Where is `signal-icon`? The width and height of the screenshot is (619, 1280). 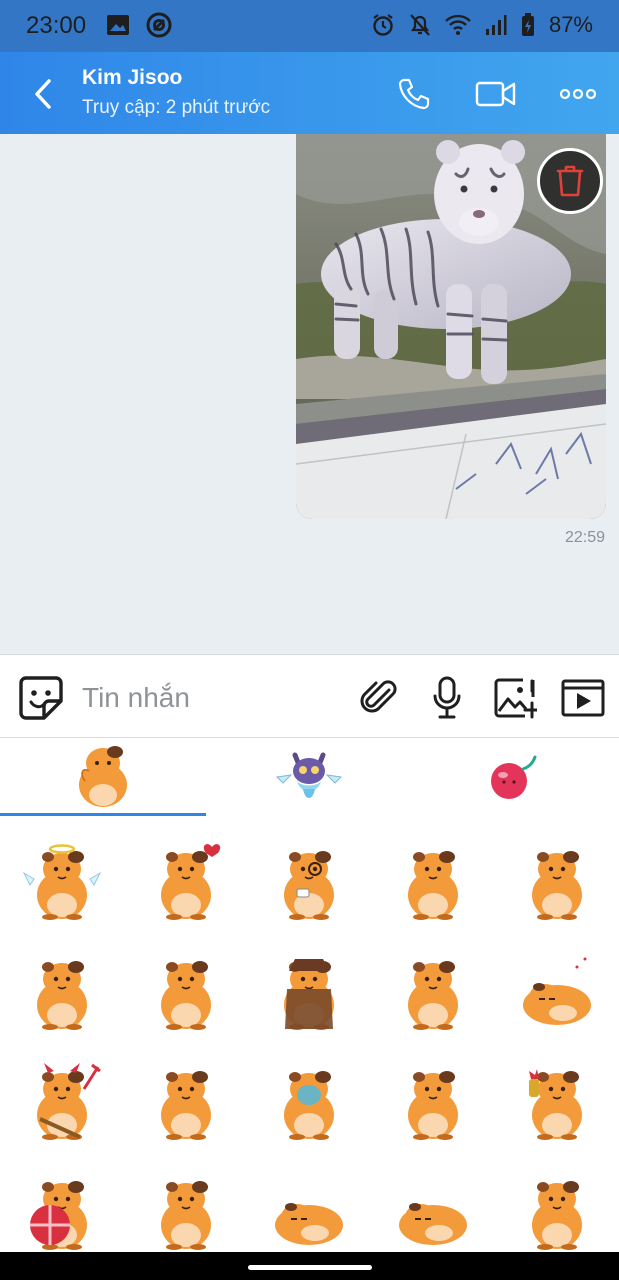
signal-icon is located at coordinates (496, 25).